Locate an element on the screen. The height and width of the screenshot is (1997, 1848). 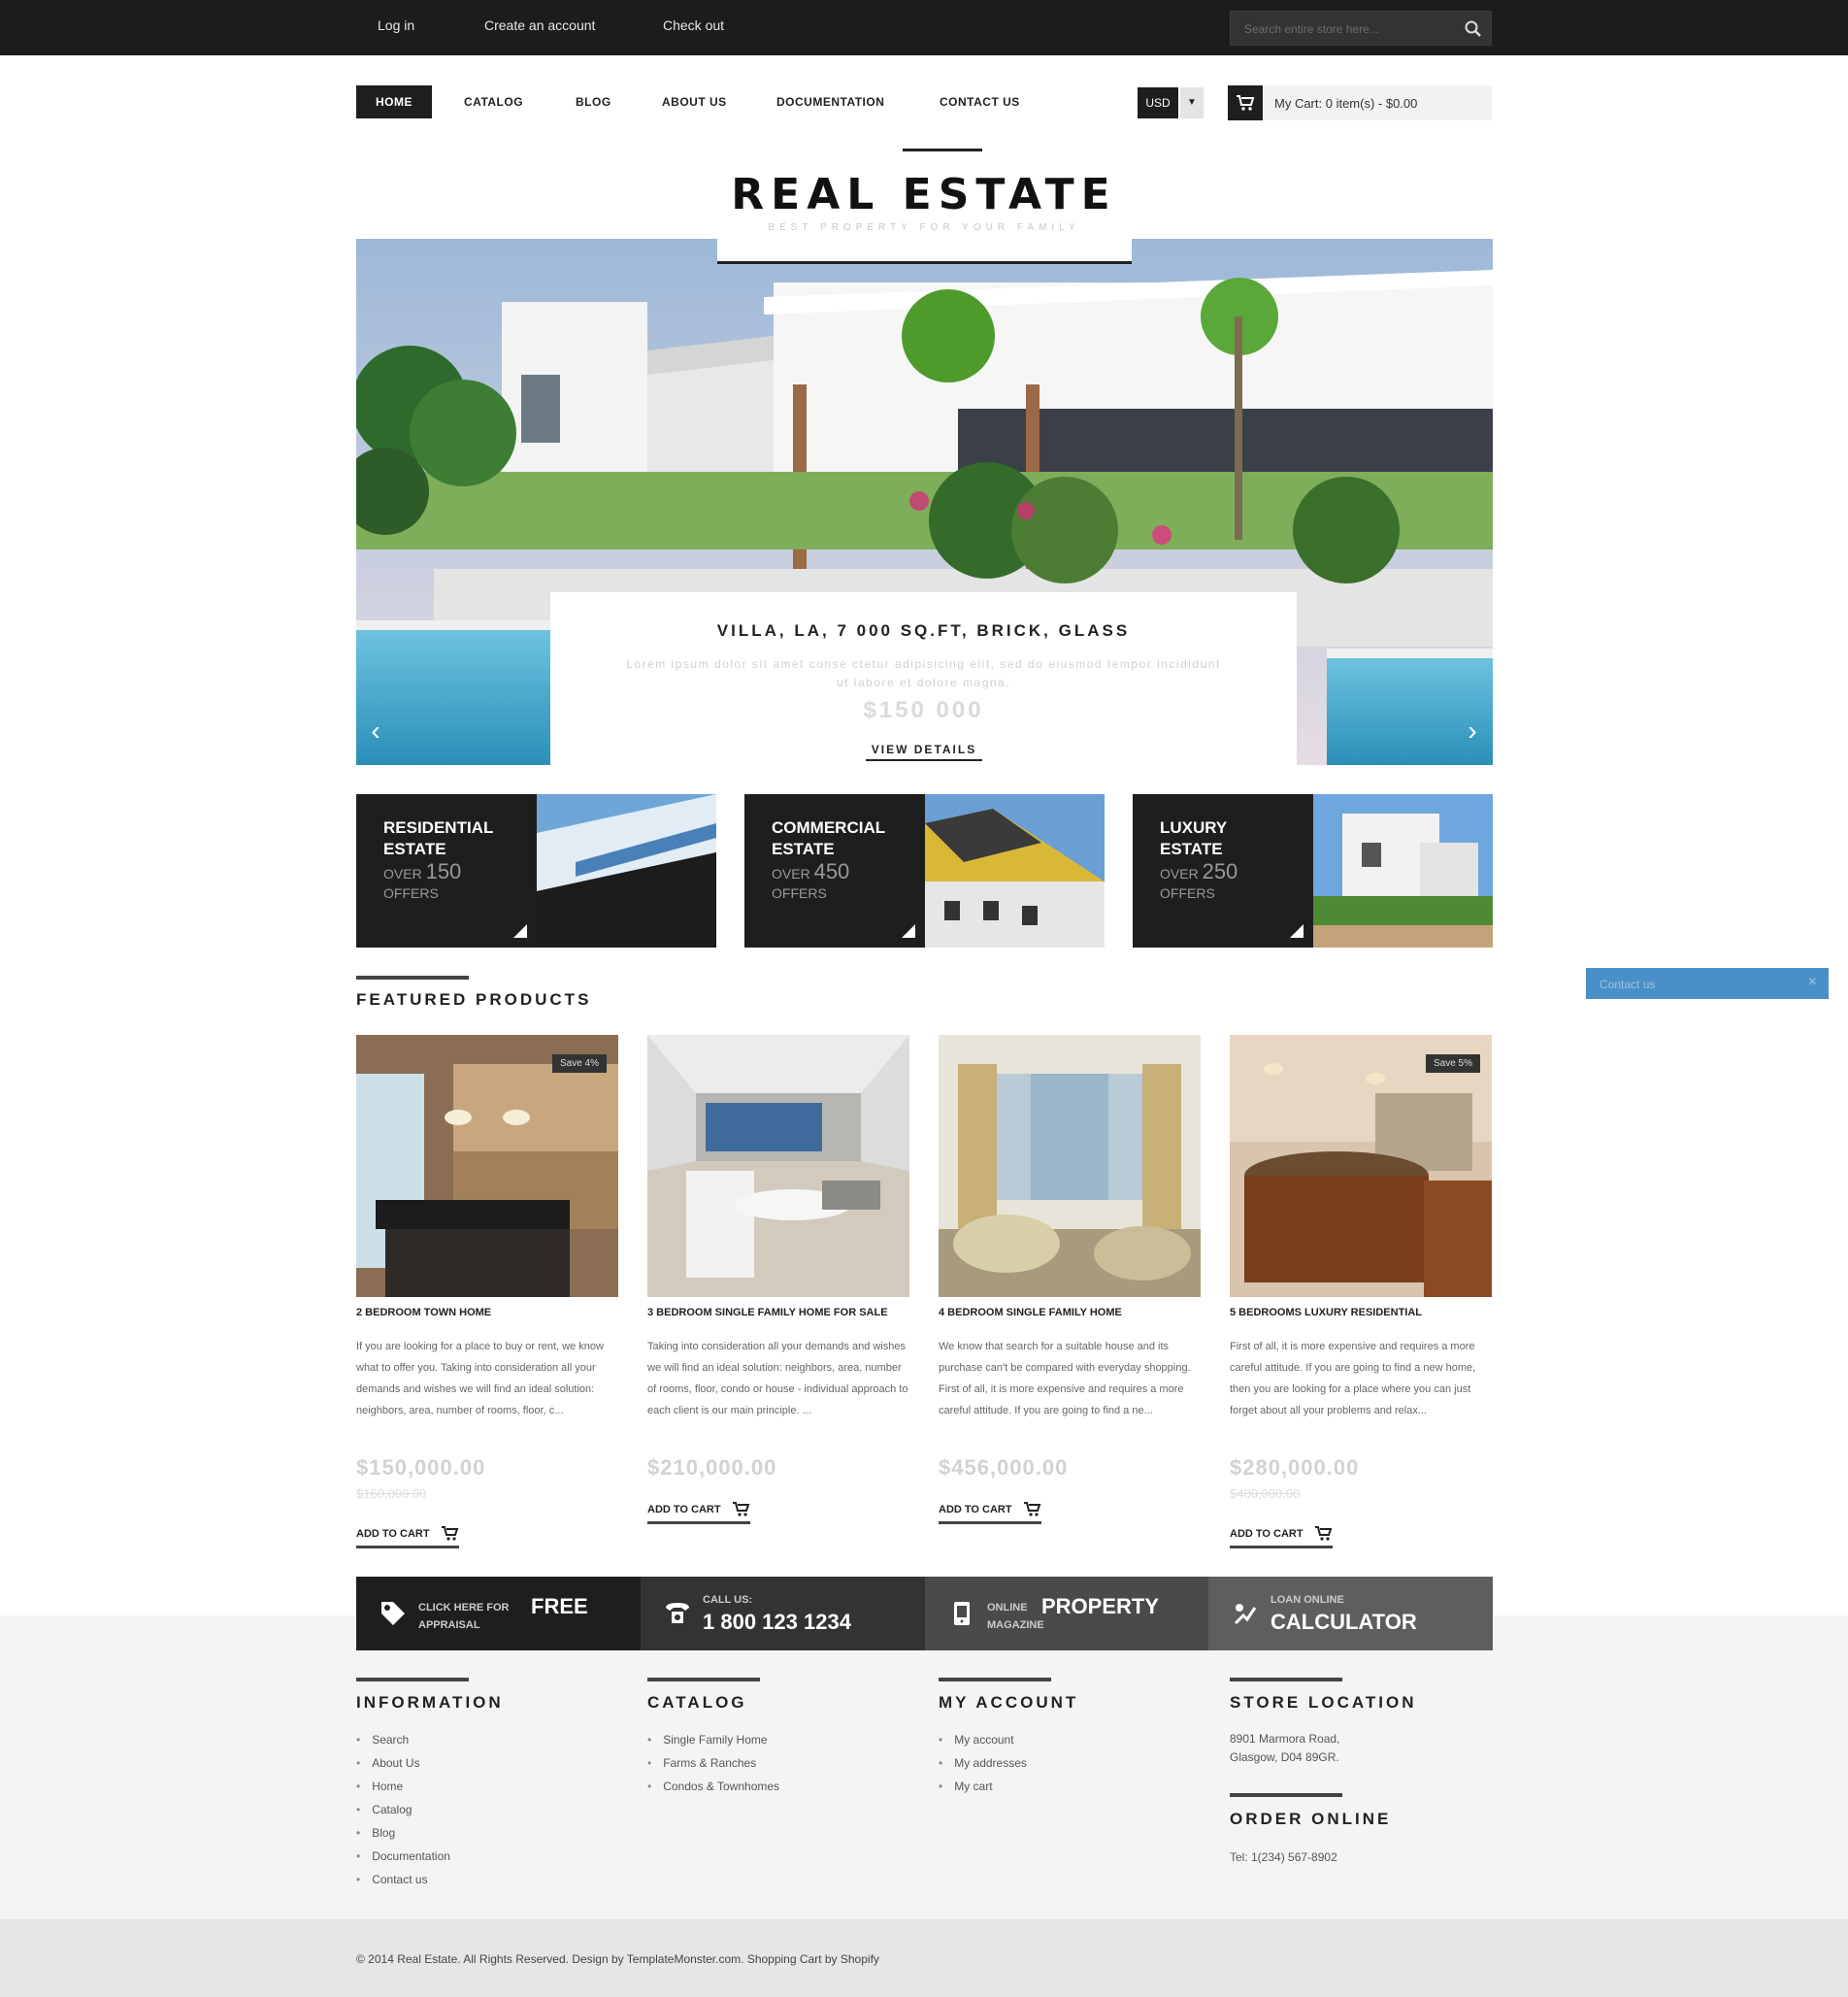
login-link: Log in is located at coordinates (396, 25).